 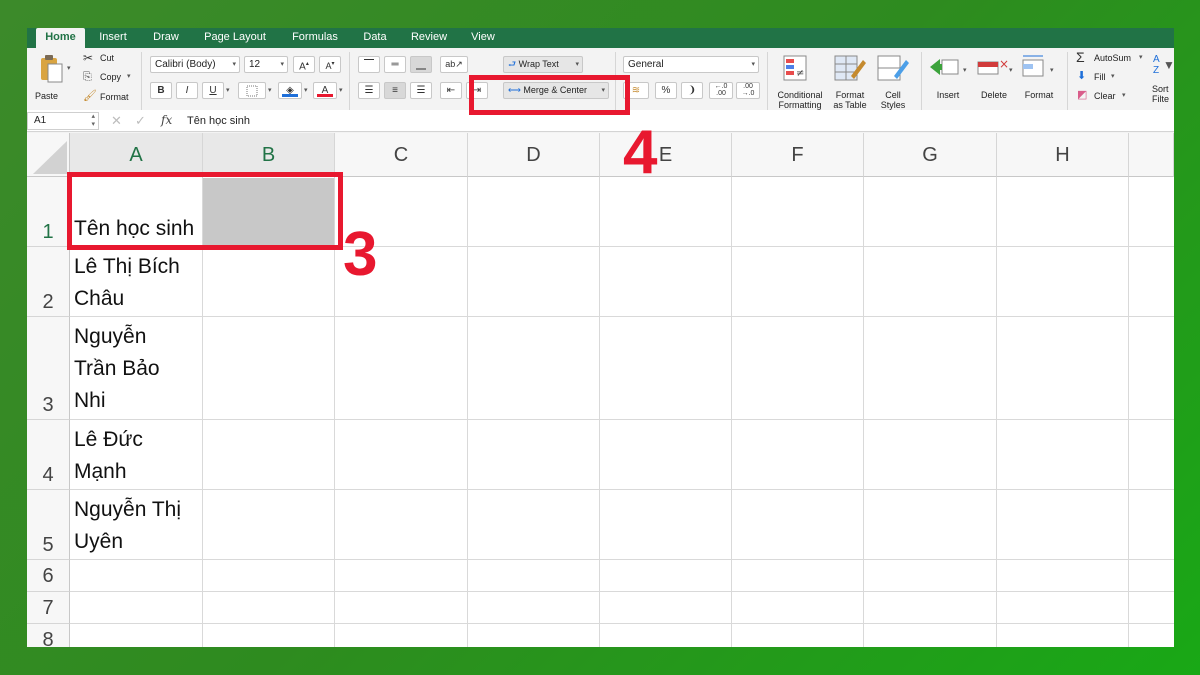 I want to click on comma-style-button: ❩, so click(x=692, y=90).